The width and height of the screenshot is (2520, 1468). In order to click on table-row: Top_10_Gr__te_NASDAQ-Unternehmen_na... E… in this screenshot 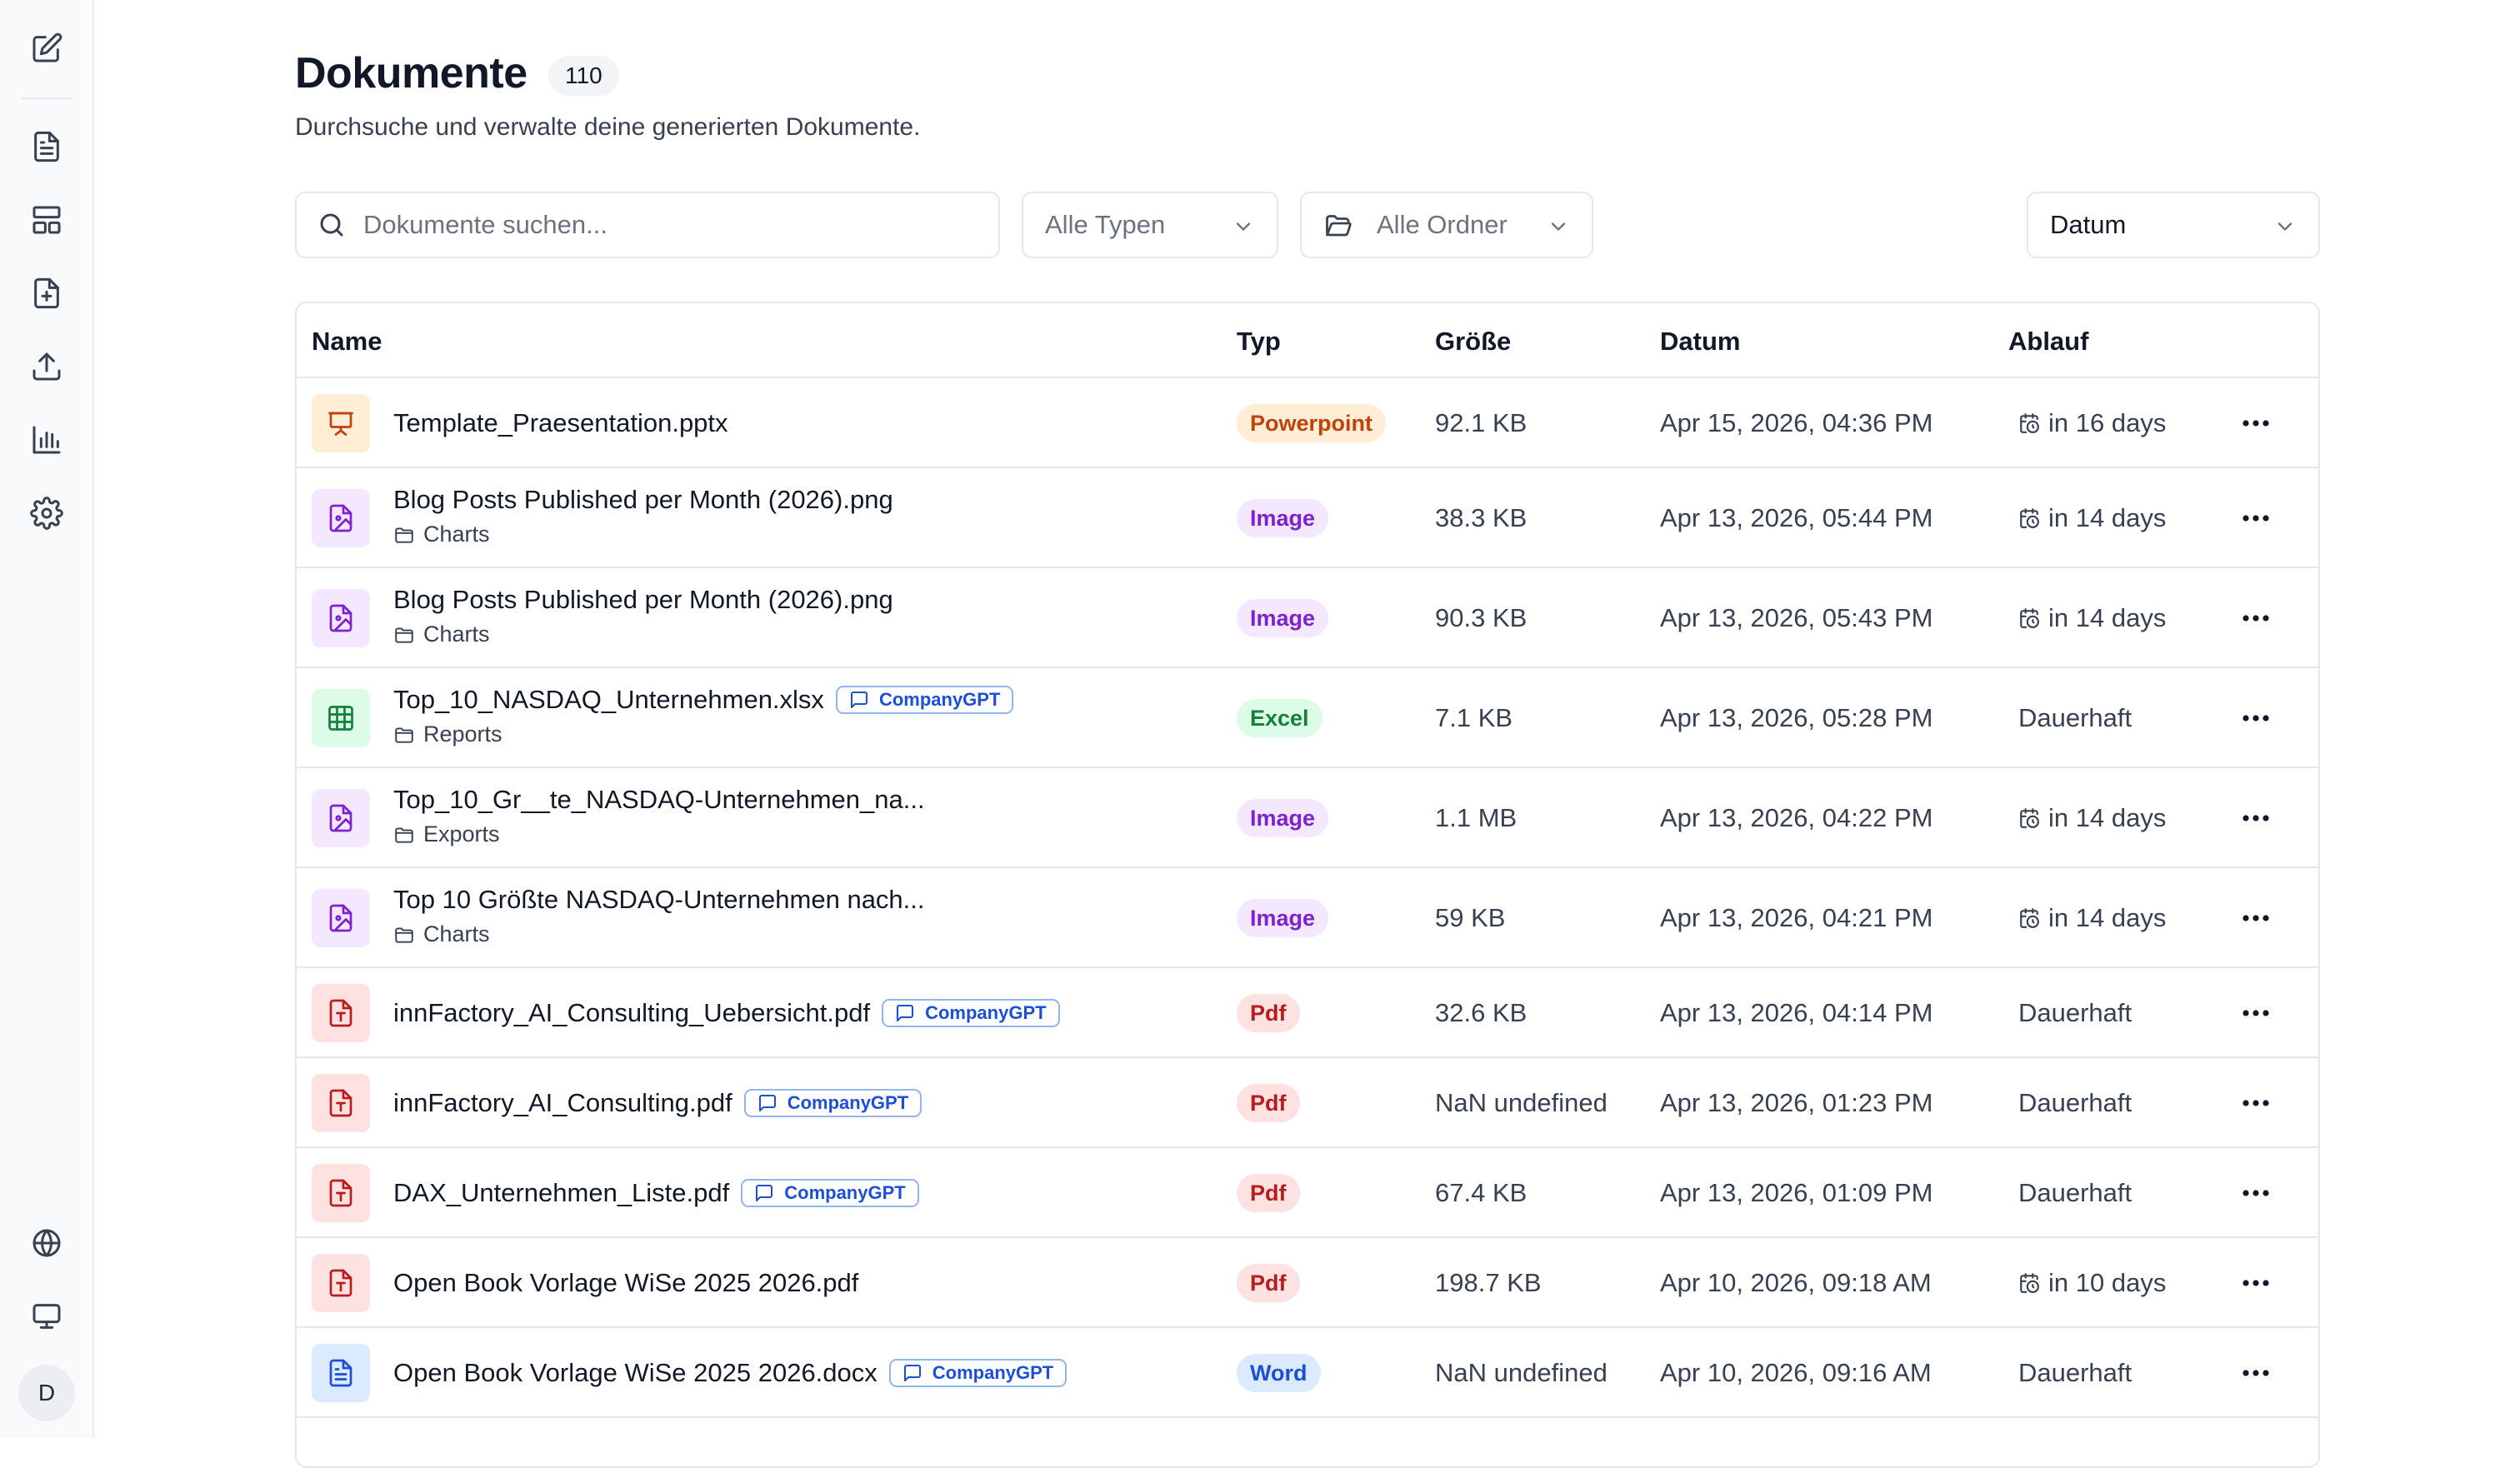, I will do `click(1307, 818)`.